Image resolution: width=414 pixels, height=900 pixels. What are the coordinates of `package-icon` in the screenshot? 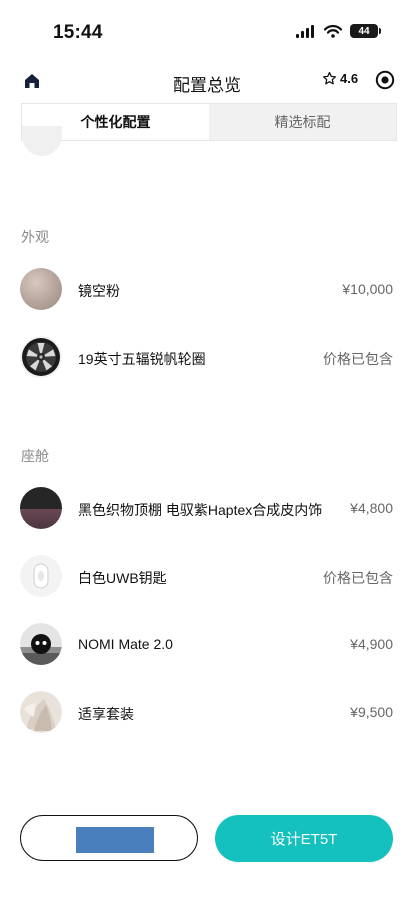 It's located at (41, 712).